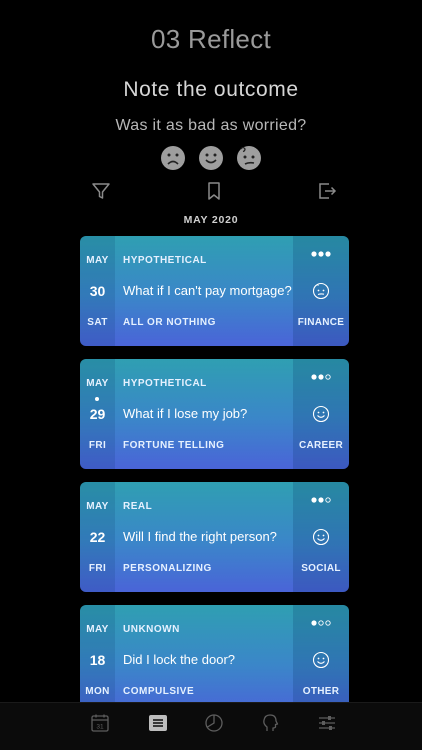  Describe the element at coordinates (214, 723) in the screenshot. I see `pie-chart-icon` at that location.